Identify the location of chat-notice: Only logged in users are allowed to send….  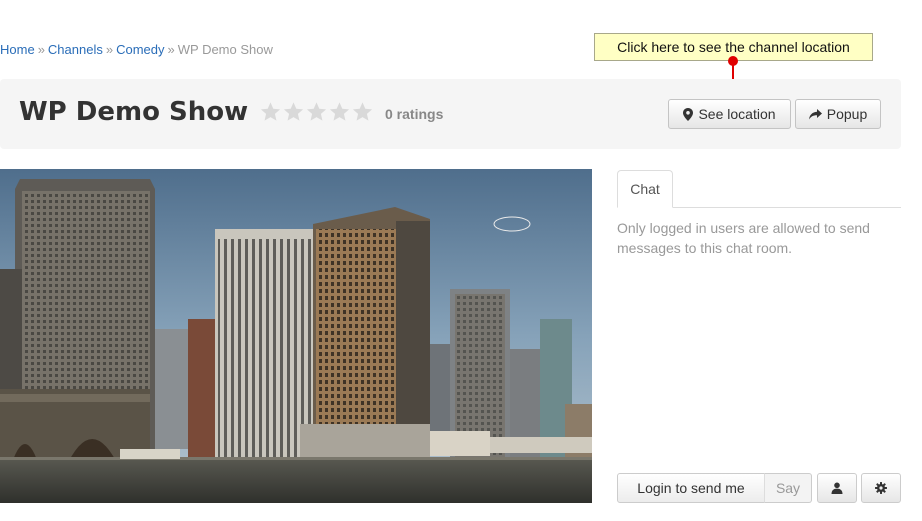
(743, 238).